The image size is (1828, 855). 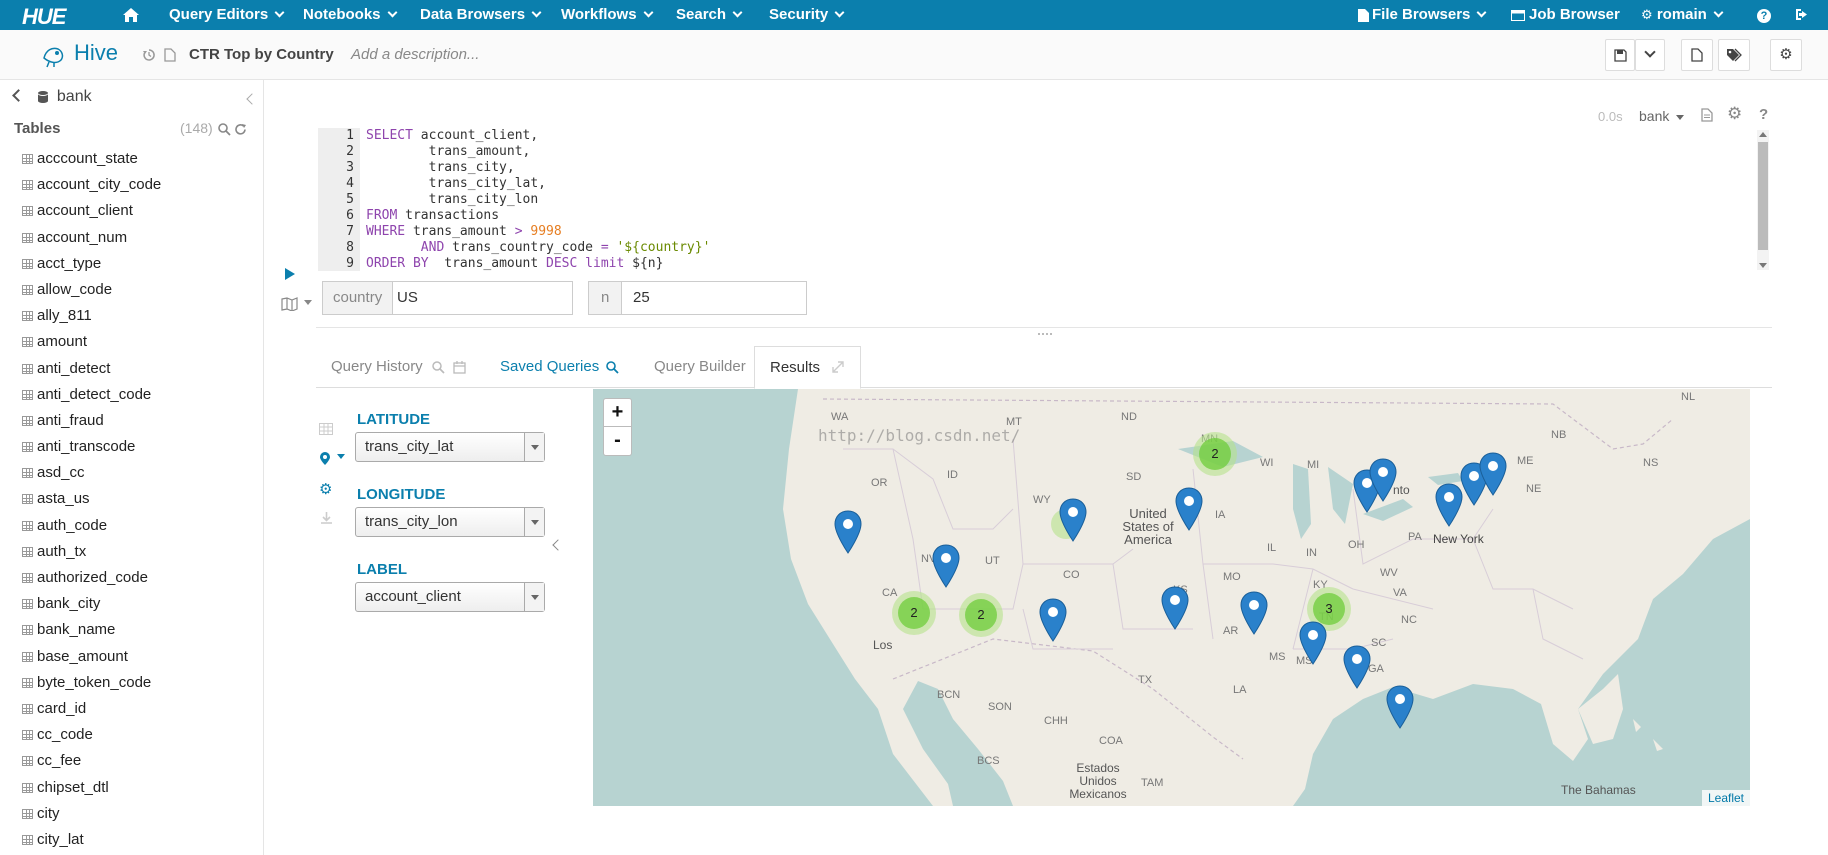 What do you see at coordinates (607, 15) in the screenshot?
I see `menu-workflows: Workflows` at bounding box center [607, 15].